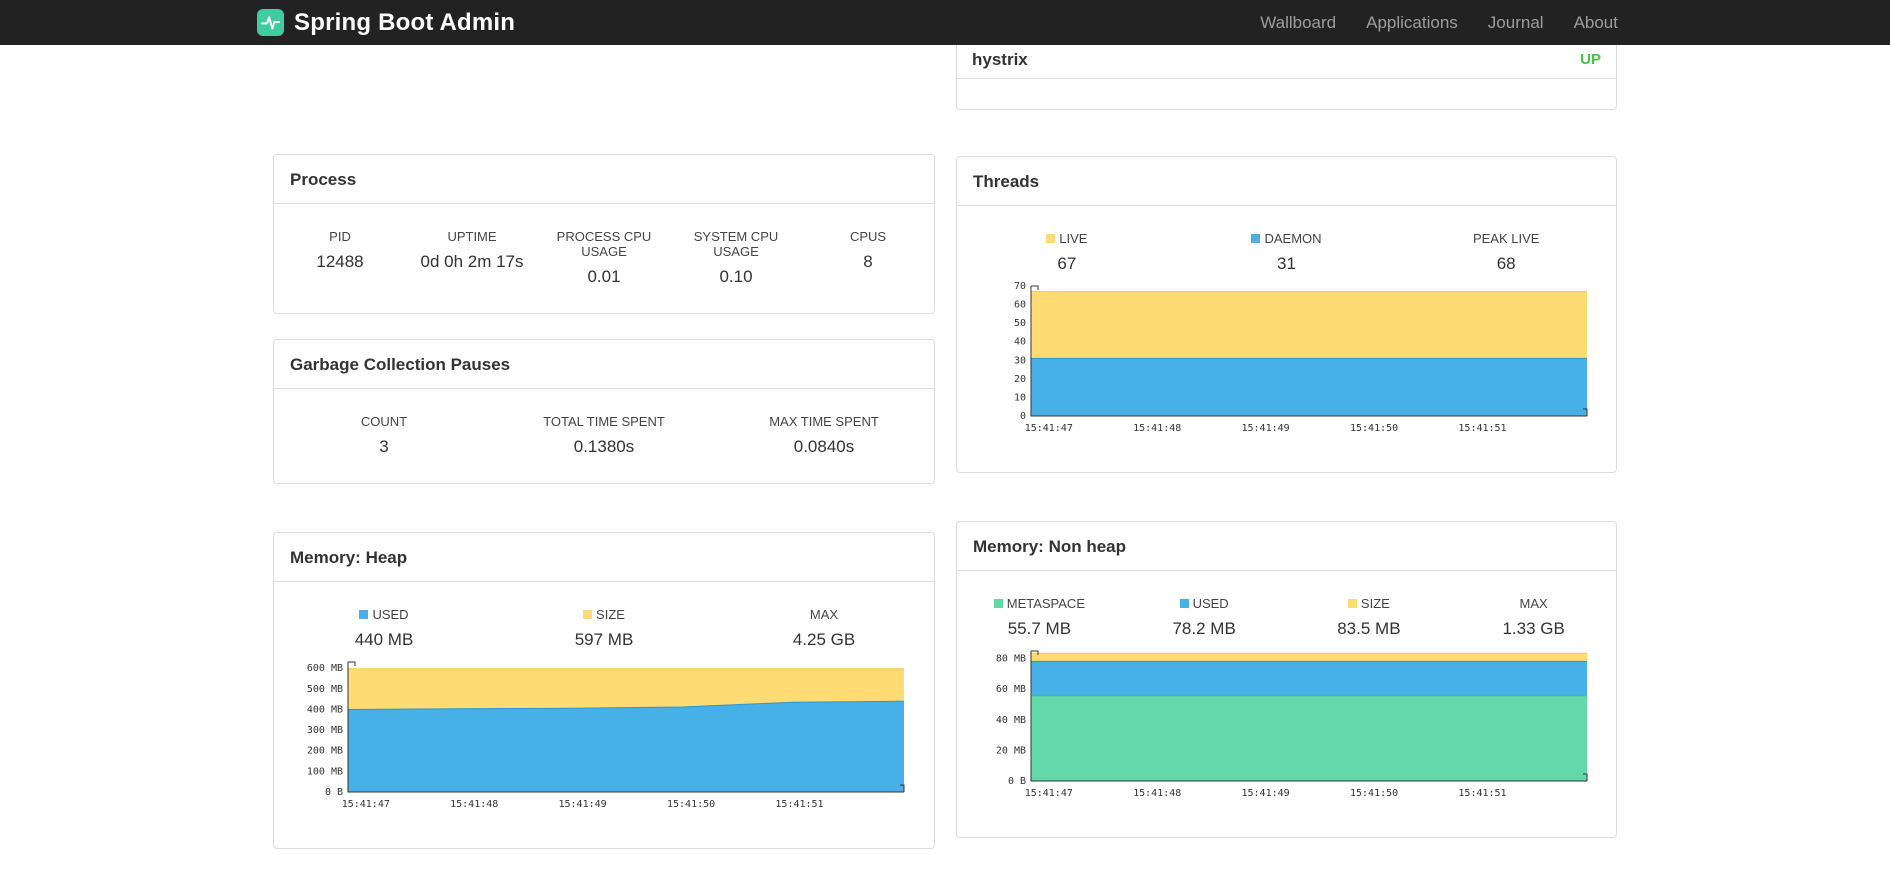 The height and width of the screenshot is (892, 1890). Describe the element at coordinates (1000, 59) in the screenshot. I see `application-name: hystrix` at that location.